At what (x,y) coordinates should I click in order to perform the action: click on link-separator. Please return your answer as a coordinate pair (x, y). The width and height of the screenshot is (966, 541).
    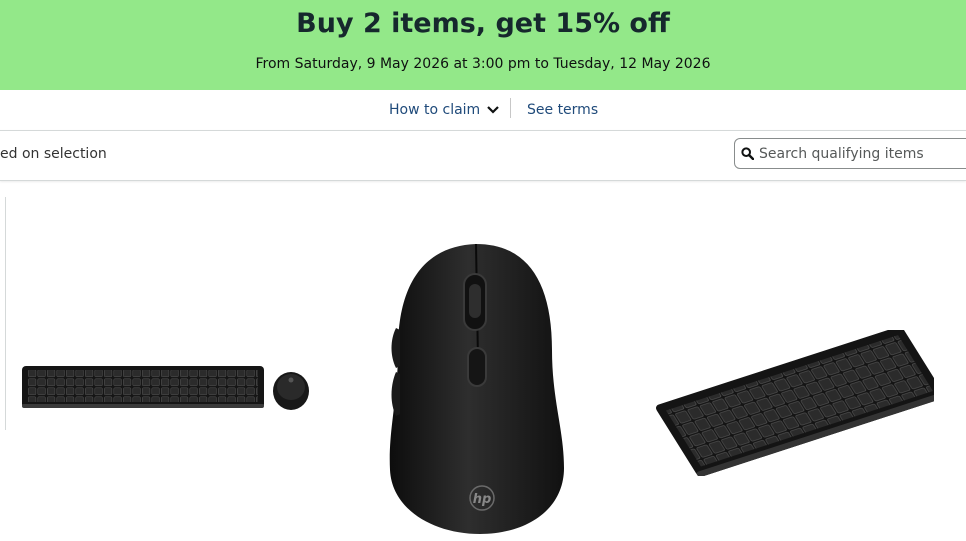
    Looking at the image, I should click on (510, 108).